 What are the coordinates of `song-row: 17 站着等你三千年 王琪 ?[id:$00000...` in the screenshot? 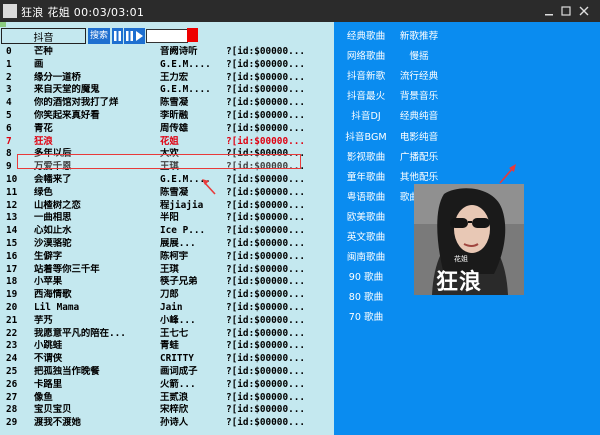 It's located at (167, 270).